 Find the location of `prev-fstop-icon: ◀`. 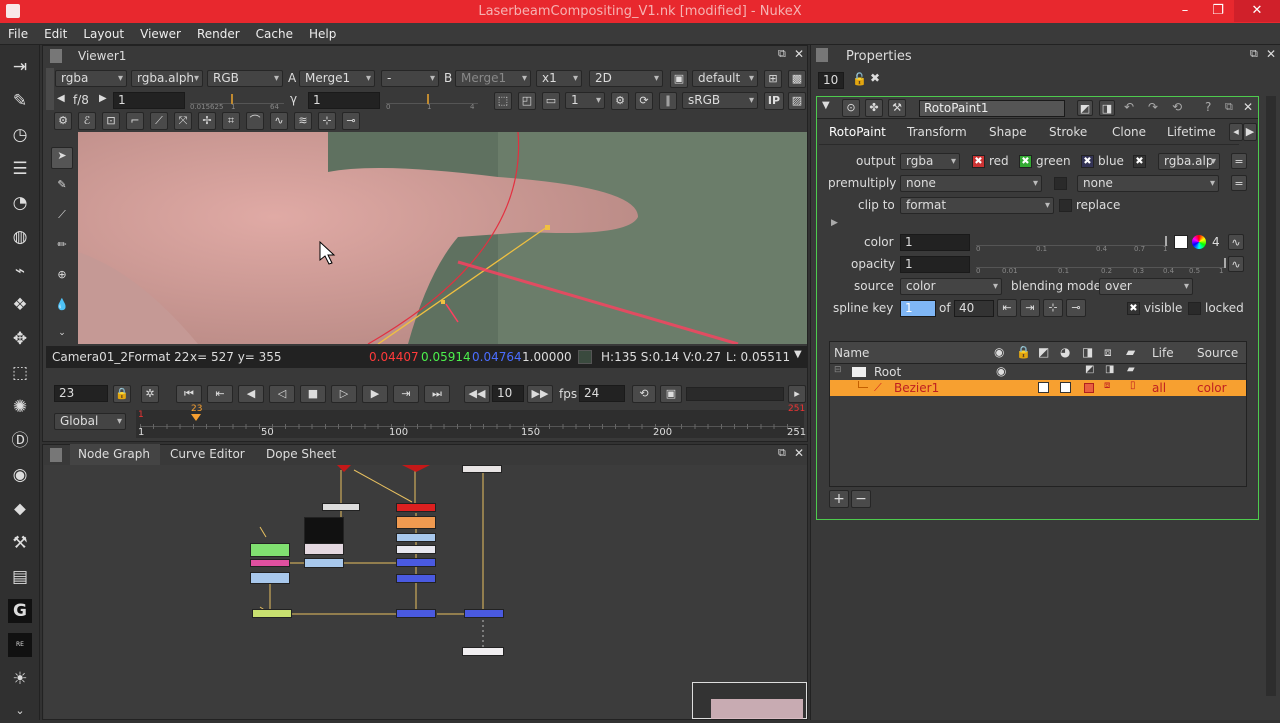

prev-fstop-icon: ◀ is located at coordinates (61, 98).